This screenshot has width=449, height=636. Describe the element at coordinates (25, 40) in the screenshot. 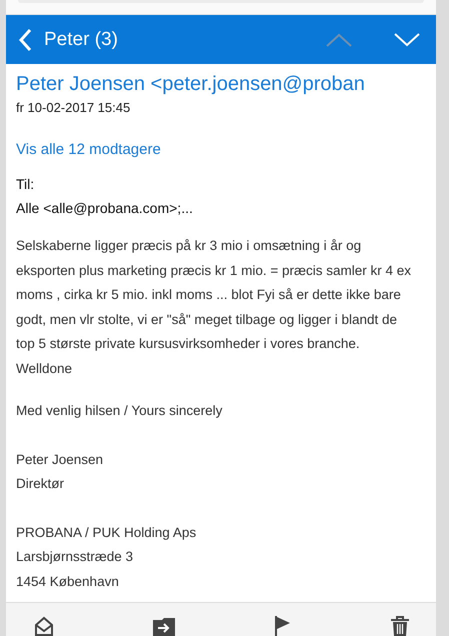

I see `back-icon` at that location.